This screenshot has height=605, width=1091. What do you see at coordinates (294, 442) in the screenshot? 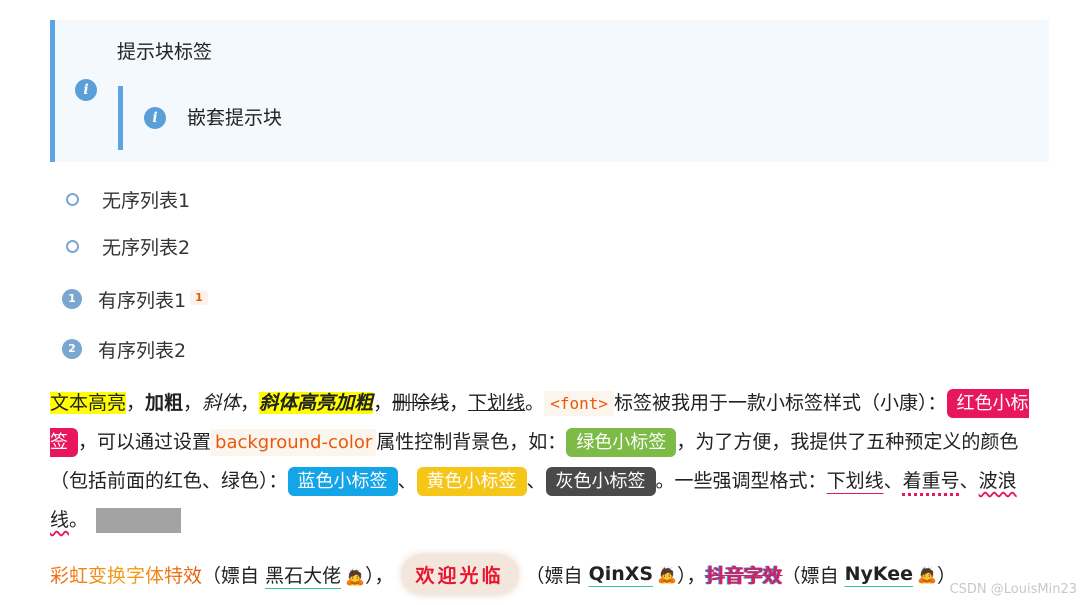
I see `background-color-code: background-color` at bounding box center [294, 442].